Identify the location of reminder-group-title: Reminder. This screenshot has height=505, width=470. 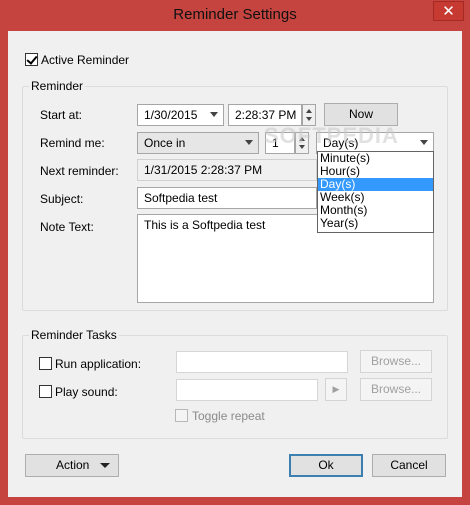
(57, 86).